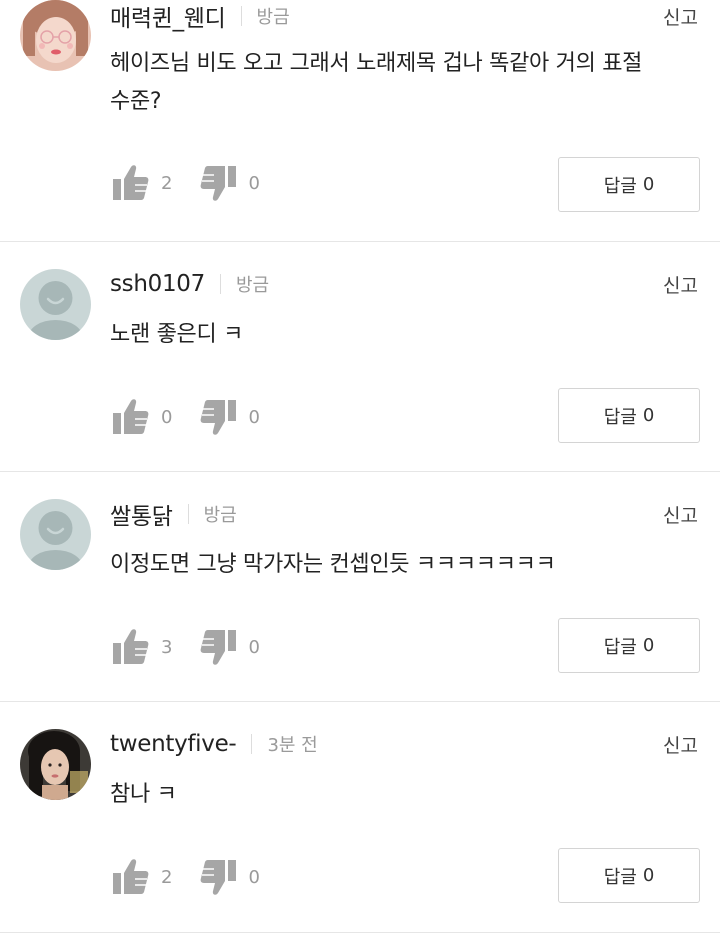  I want to click on like-button: 0, so click(142, 417).